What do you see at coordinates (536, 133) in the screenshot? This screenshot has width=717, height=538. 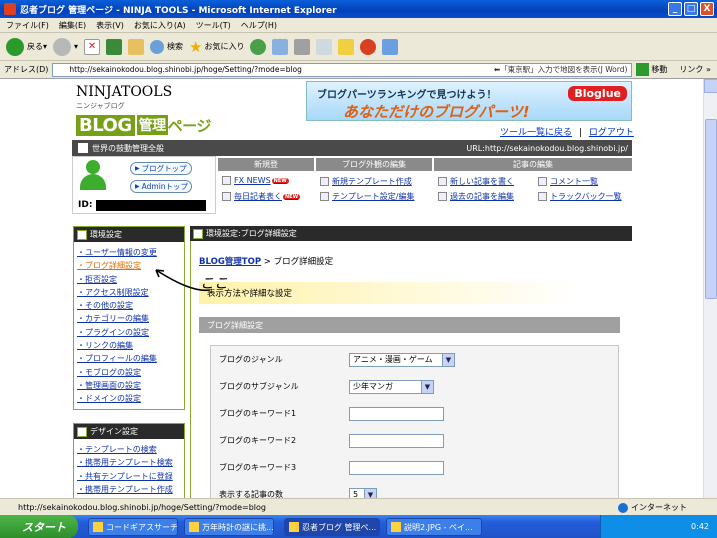 I see `tool-list-link: ツール一覧に戻る` at bounding box center [536, 133].